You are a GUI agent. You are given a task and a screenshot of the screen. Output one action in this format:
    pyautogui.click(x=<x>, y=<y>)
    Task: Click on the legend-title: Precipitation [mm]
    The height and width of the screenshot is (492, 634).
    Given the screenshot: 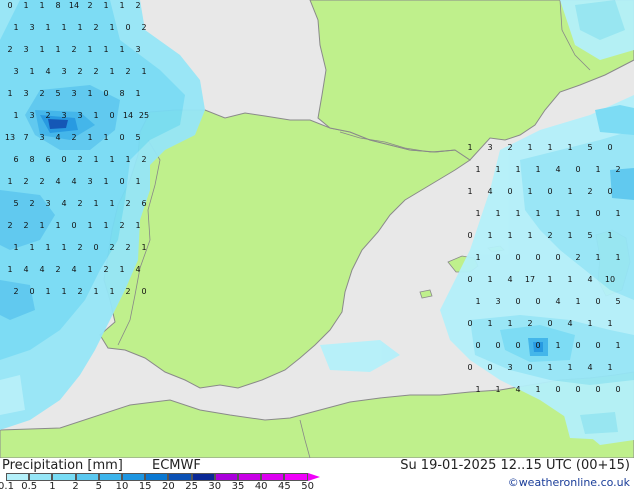 What is the action you would take?
    pyautogui.click(x=62, y=465)
    